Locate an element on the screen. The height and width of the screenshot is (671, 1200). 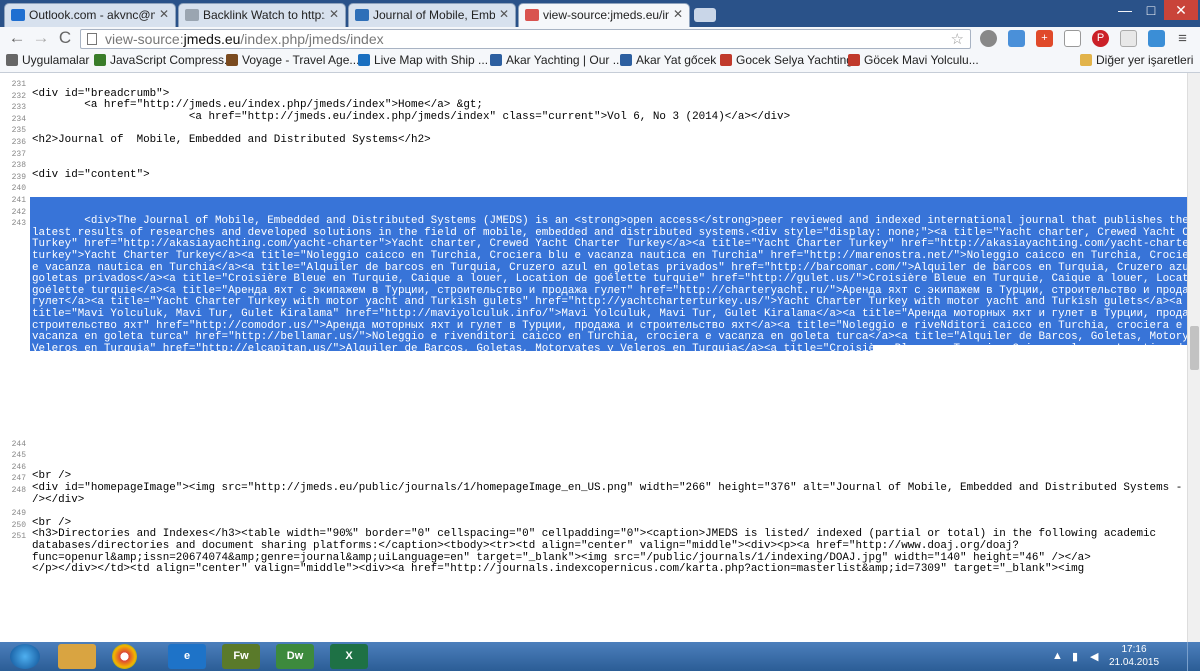
tab-title: Outlook.com - akvnc@ms is located at coordinates (92, 15).